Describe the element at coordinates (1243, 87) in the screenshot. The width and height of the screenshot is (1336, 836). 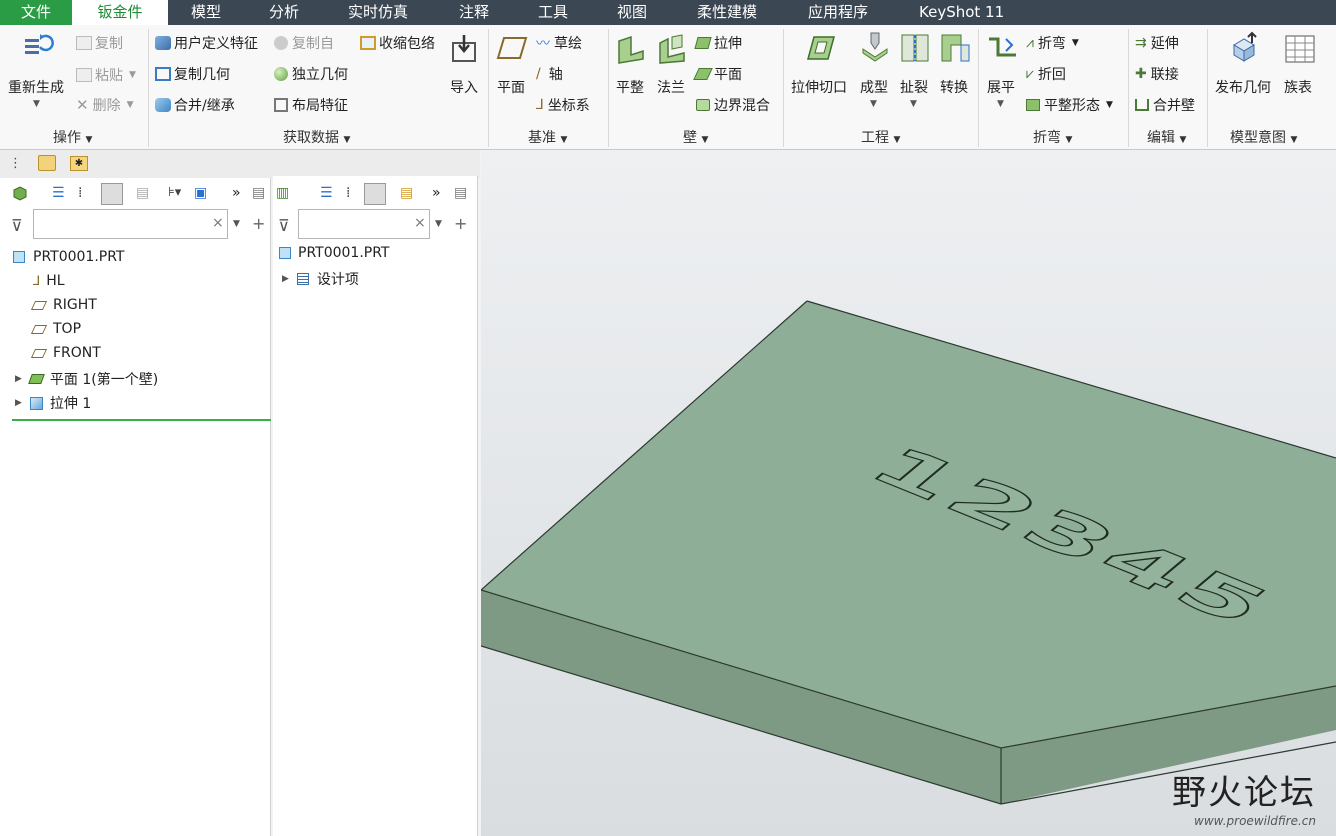
I see `publish-geometry-button: 发布几何` at that location.